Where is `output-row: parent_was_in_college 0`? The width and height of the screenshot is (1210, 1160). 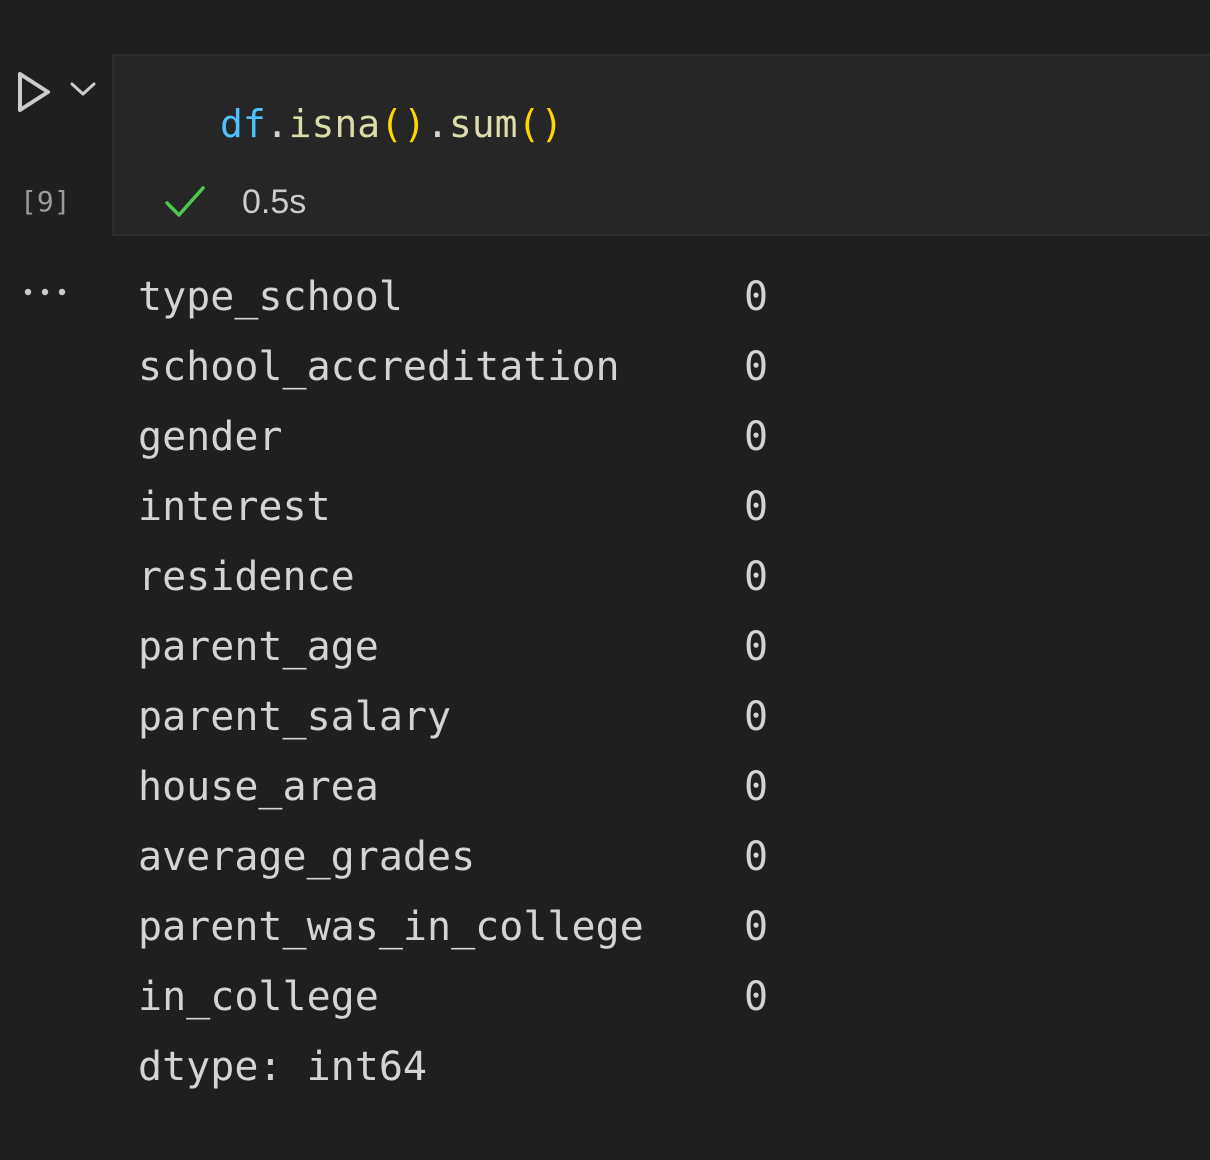 output-row: parent_was_in_college 0 is located at coordinates (518, 927).